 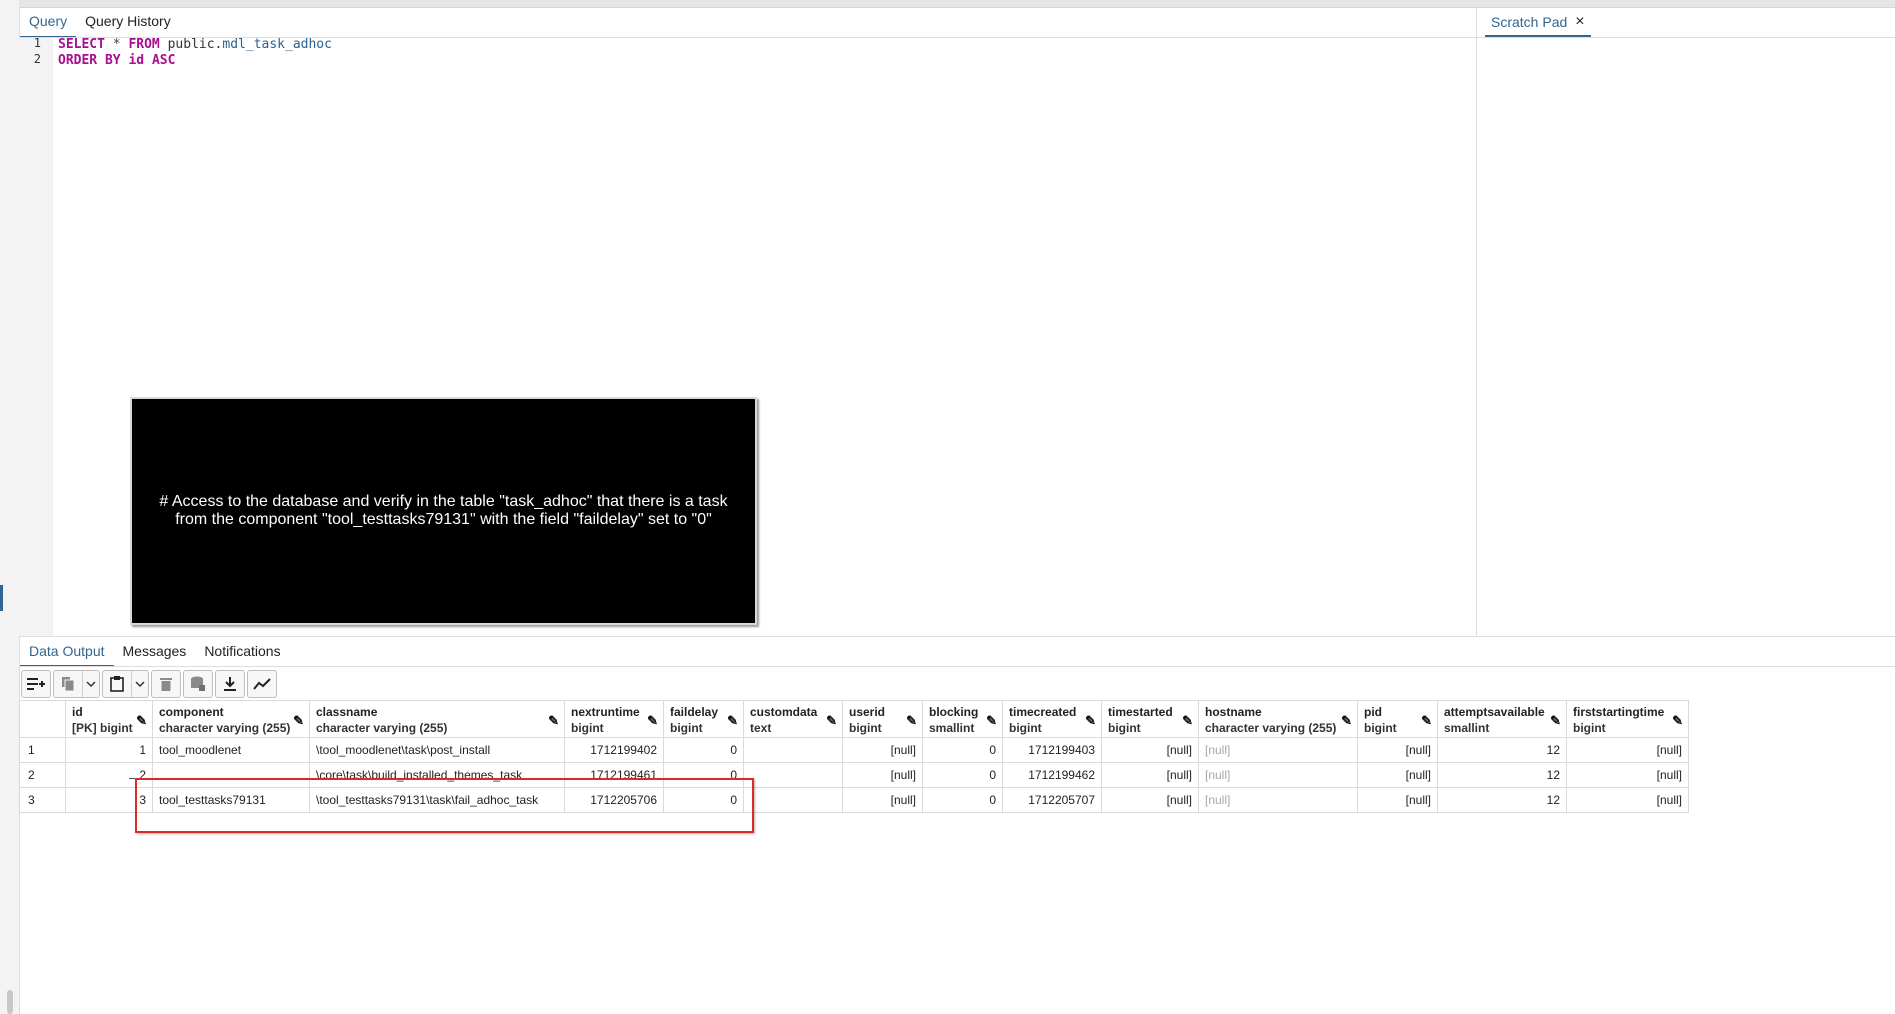 What do you see at coordinates (1685, 337) in the screenshot?
I see `scratch-pad-textarea` at bounding box center [1685, 337].